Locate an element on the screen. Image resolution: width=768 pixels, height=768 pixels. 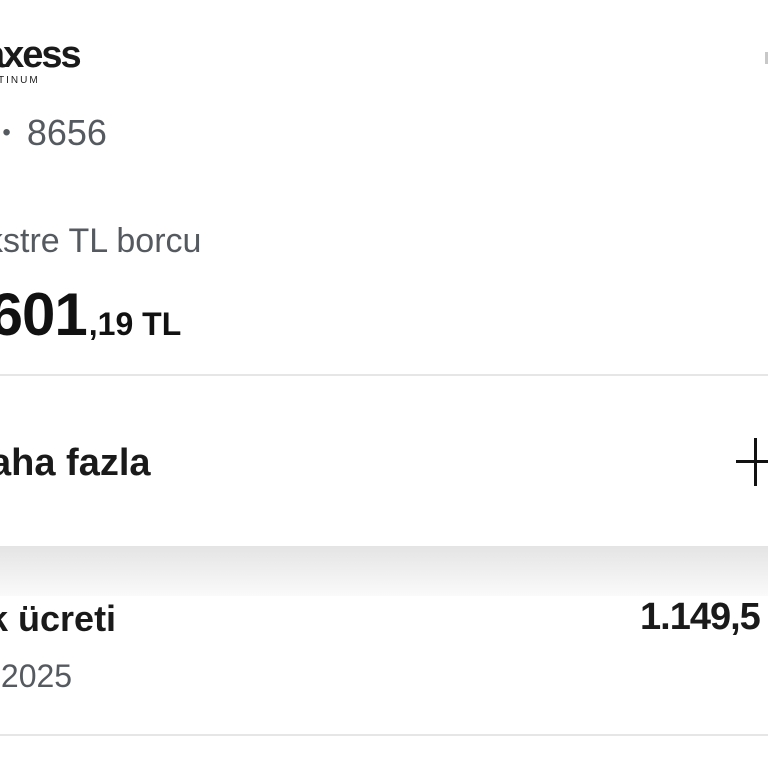
amount-cents: ,19 TL is located at coordinates (135, 324).